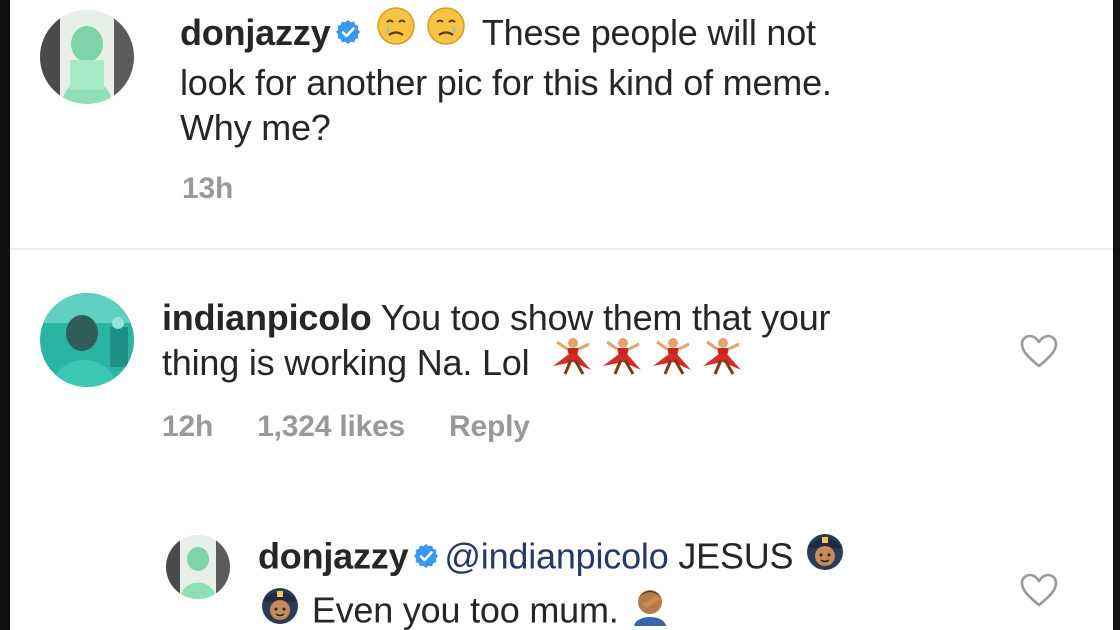 This screenshot has width=1120, height=630. Describe the element at coordinates (331, 426) in the screenshot. I see `likes-count: 1,324 likes` at that location.